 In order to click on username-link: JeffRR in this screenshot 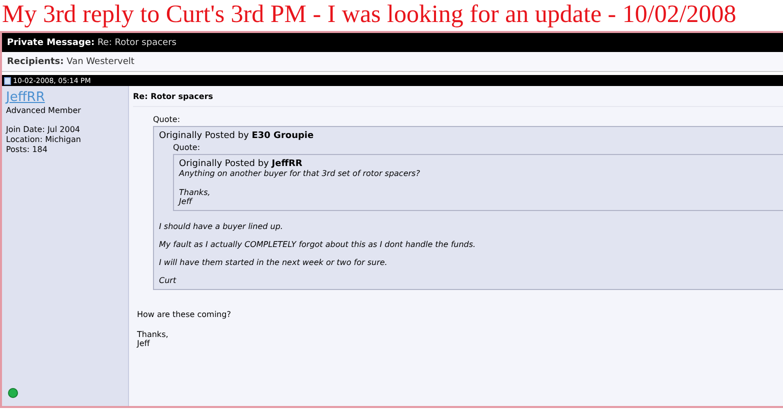, I will do `click(25, 98)`.